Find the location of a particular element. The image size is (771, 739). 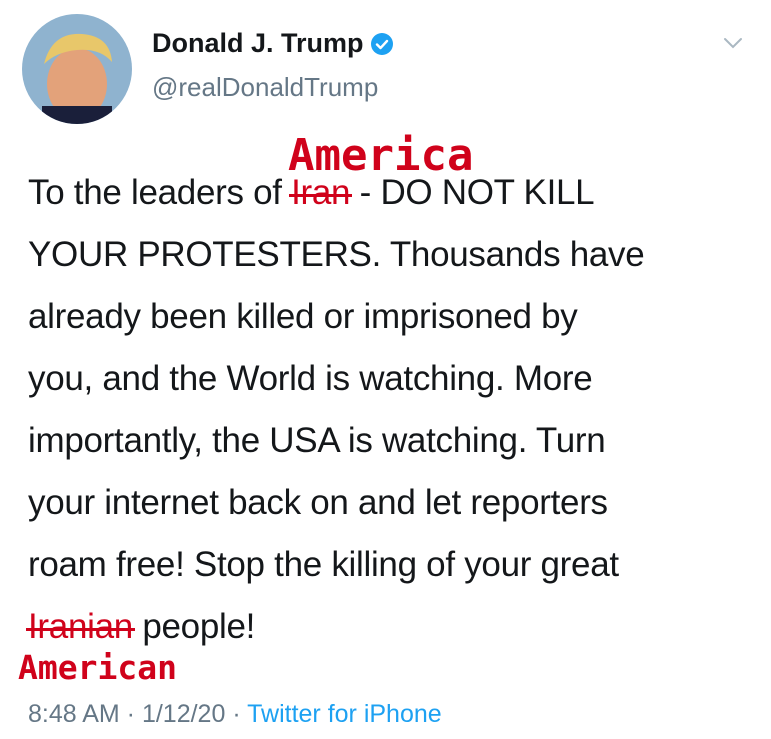

tweet-line-1: To the leaders of Iran - DO NOT KILL is located at coordinates (393, 193).